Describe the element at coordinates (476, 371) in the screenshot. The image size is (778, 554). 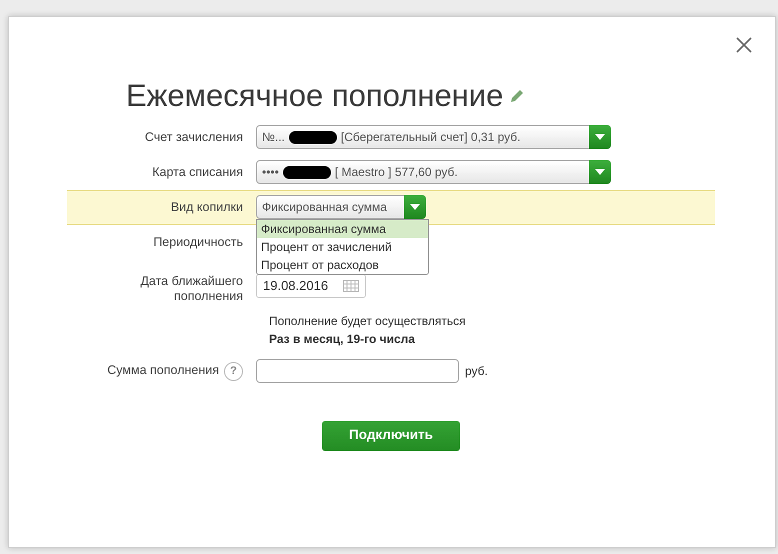
I see `unit-label: руб.` at that location.